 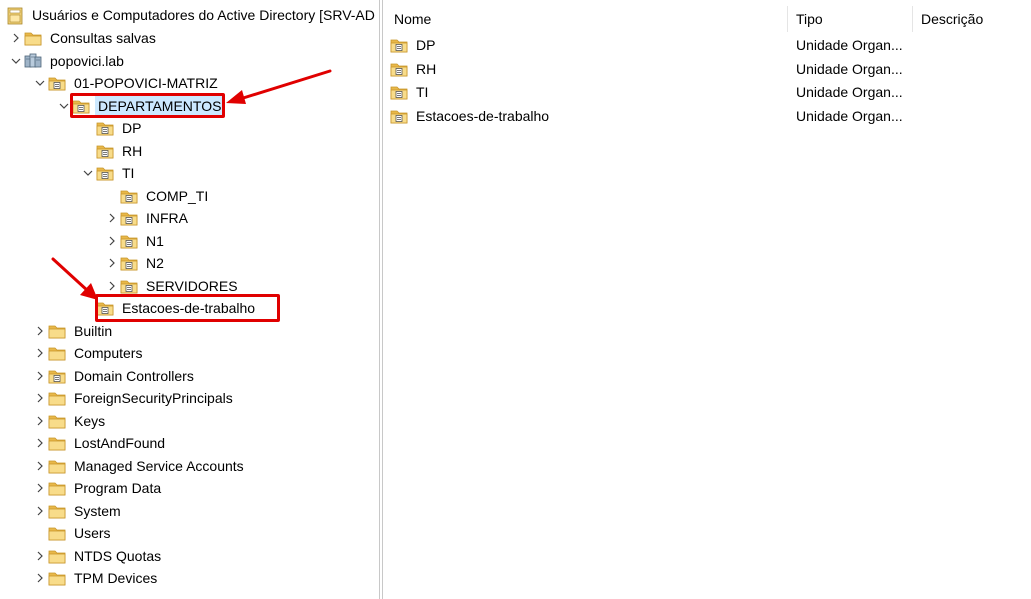 I want to click on tree-item-label: Consultas salvas, so click(x=103, y=38).